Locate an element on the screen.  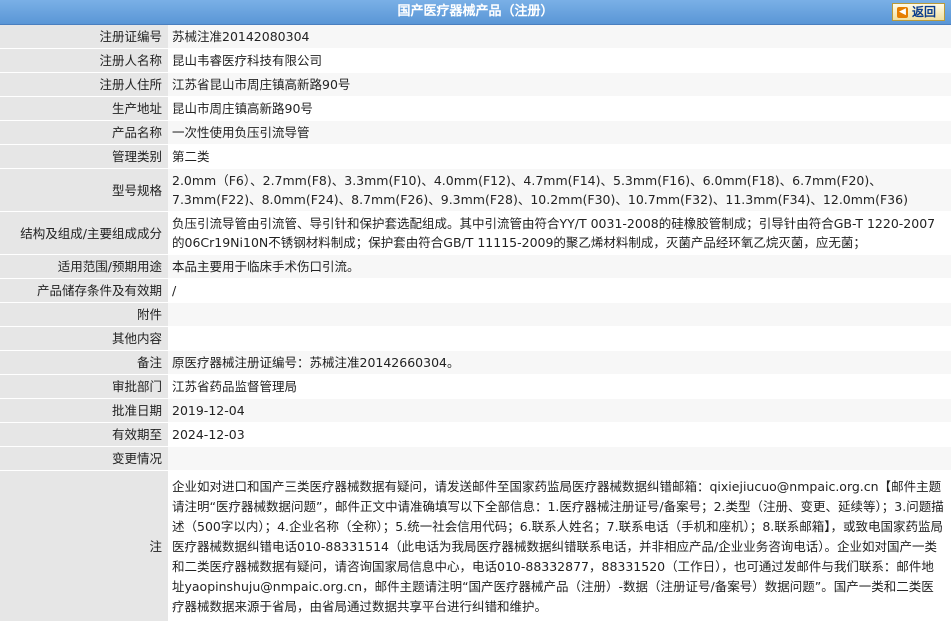
field-label: 生产地址 is located at coordinates (84, 108).